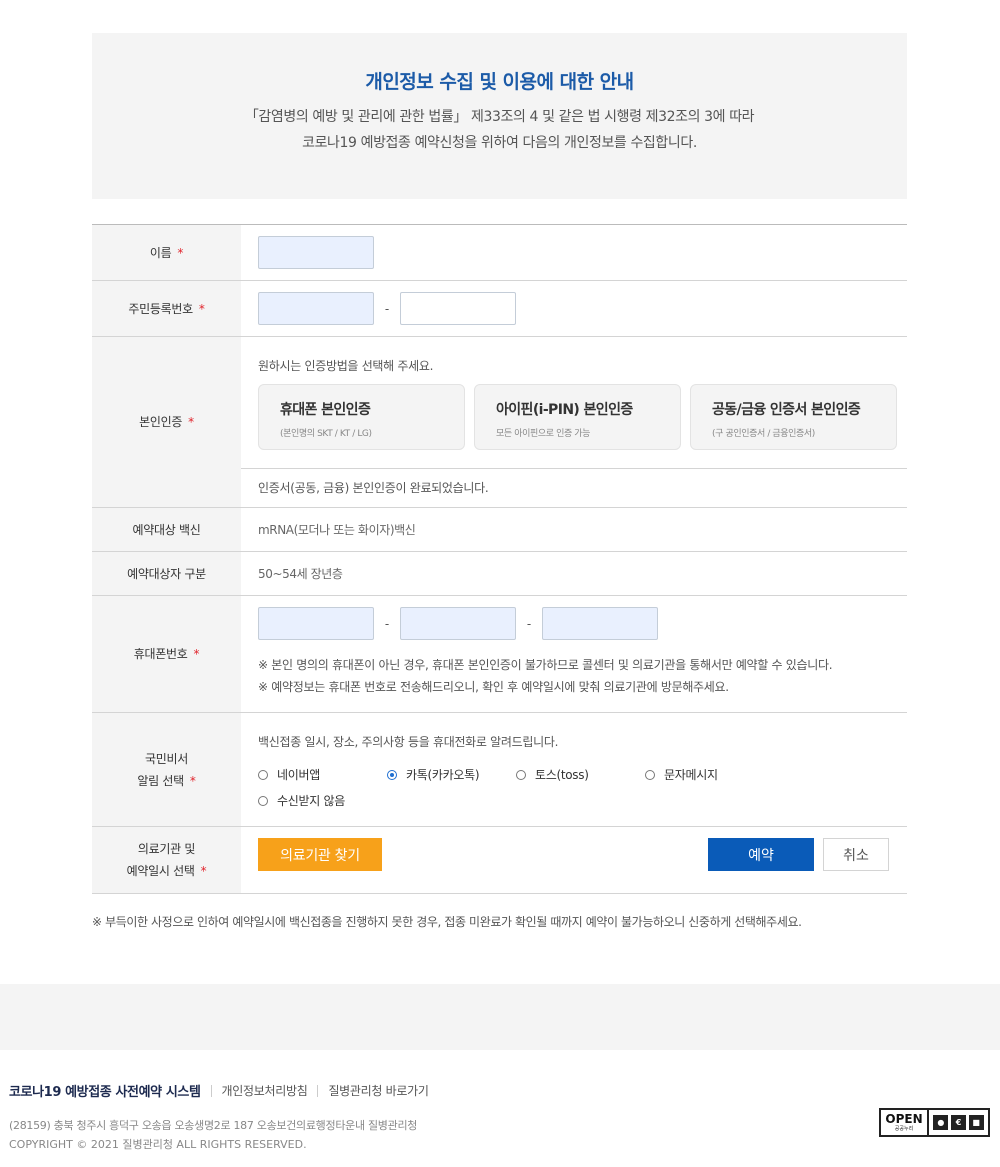 Image resolution: width=1000 pixels, height=1167 pixels. I want to click on kogl-license-icons: ● € ■, so click(958, 1122).